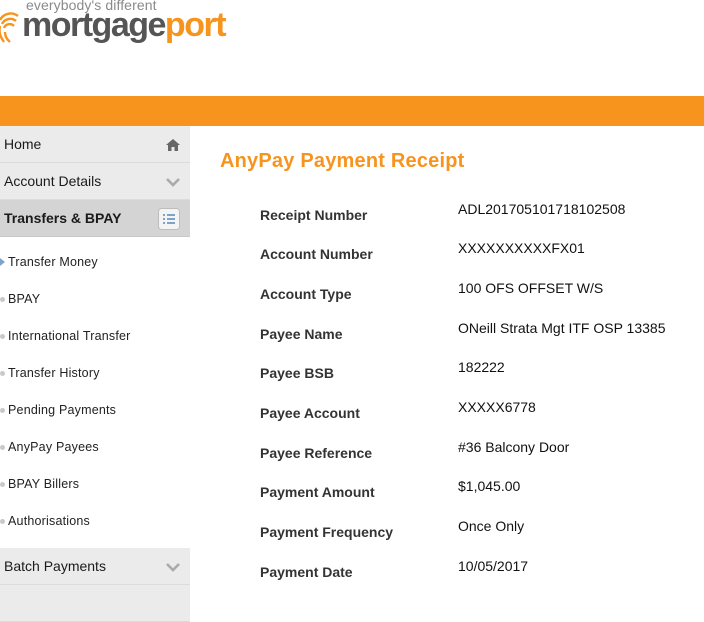 Image resolution: width=704 pixels, height=622 pixels. What do you see at coordinates (489, 486) in the screenshot?
I see `field-value: $1,045.00` at bounding box center [489, 486].